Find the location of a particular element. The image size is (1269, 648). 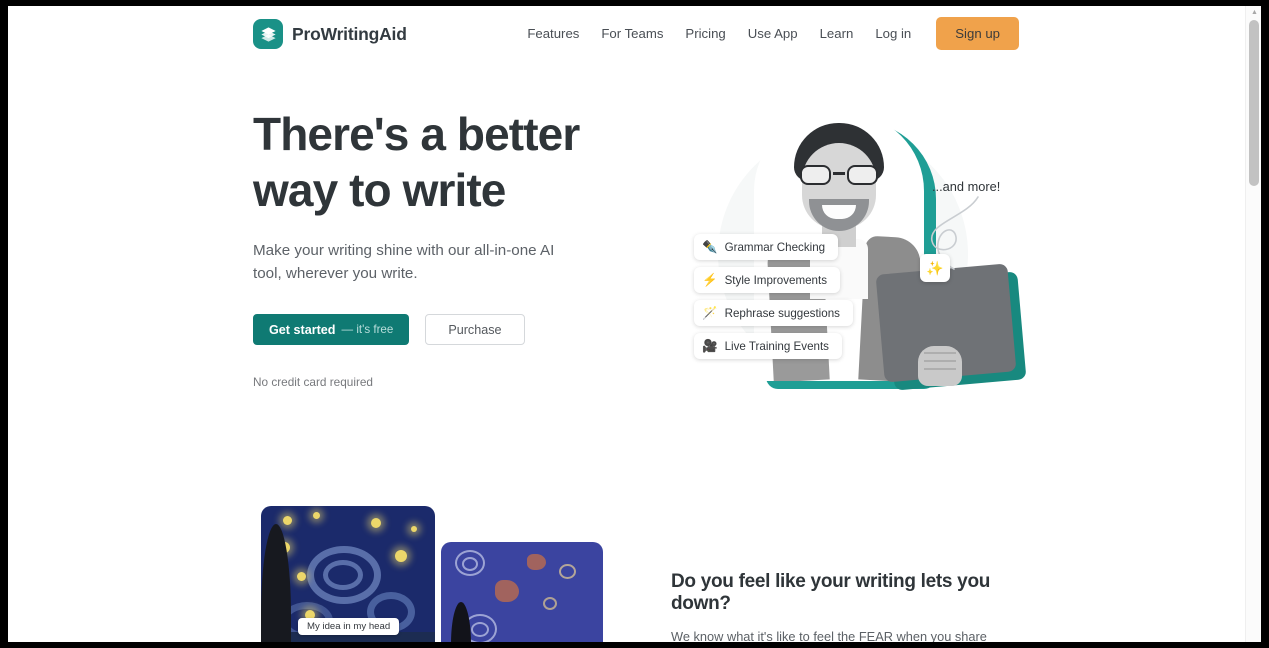

feature-chip-style-improvements: ⚡ Style Improvements is located at coordinates (767, 280).